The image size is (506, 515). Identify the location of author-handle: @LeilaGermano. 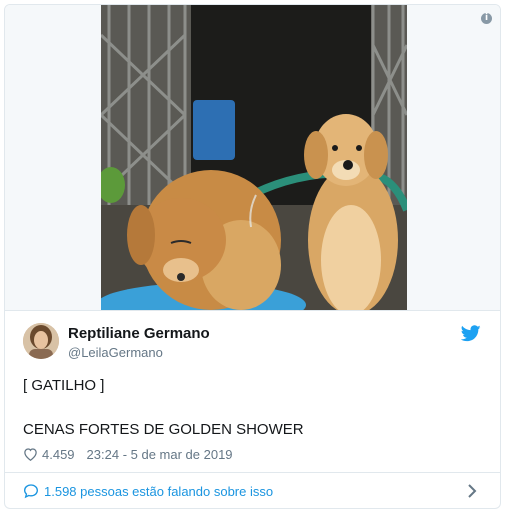
(115, 352).